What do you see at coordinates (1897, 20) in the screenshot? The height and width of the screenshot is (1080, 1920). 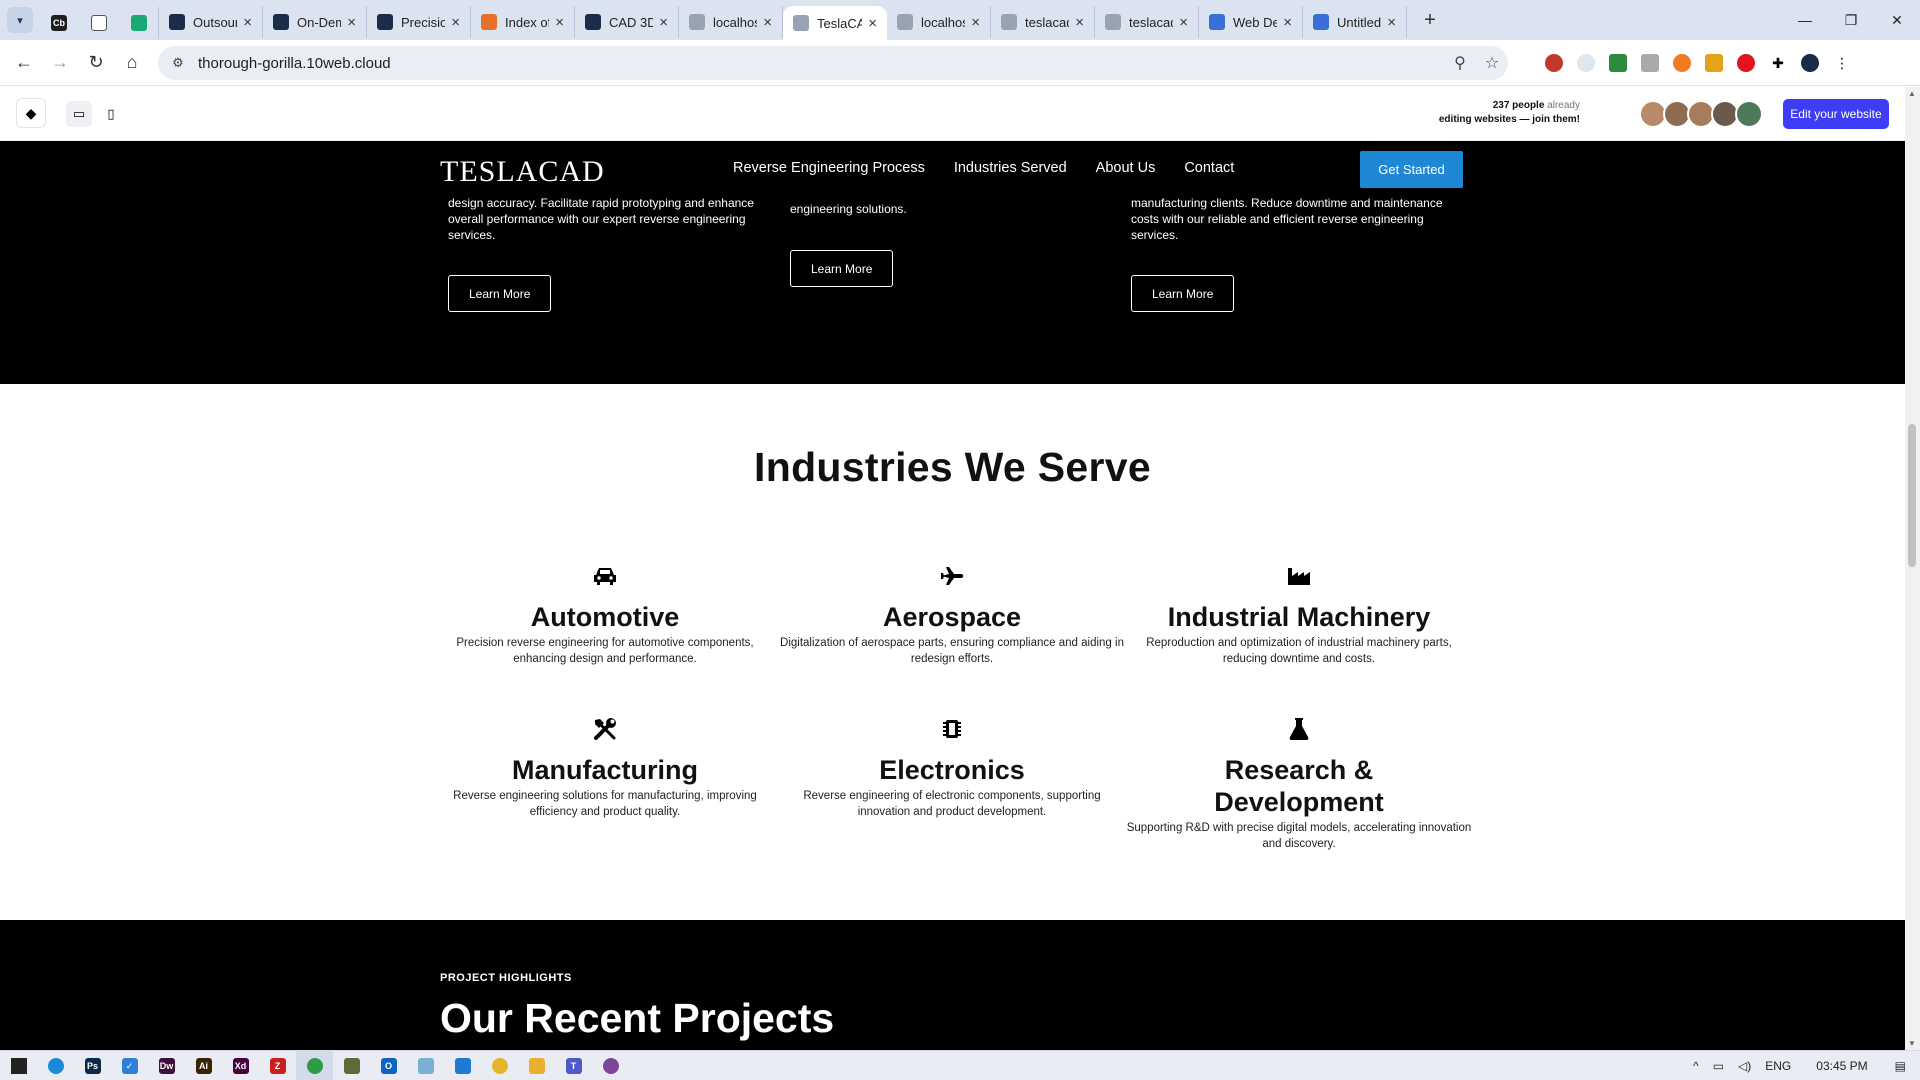 I see `close-window-icon: ✕` at bounding box center [1897, 20].